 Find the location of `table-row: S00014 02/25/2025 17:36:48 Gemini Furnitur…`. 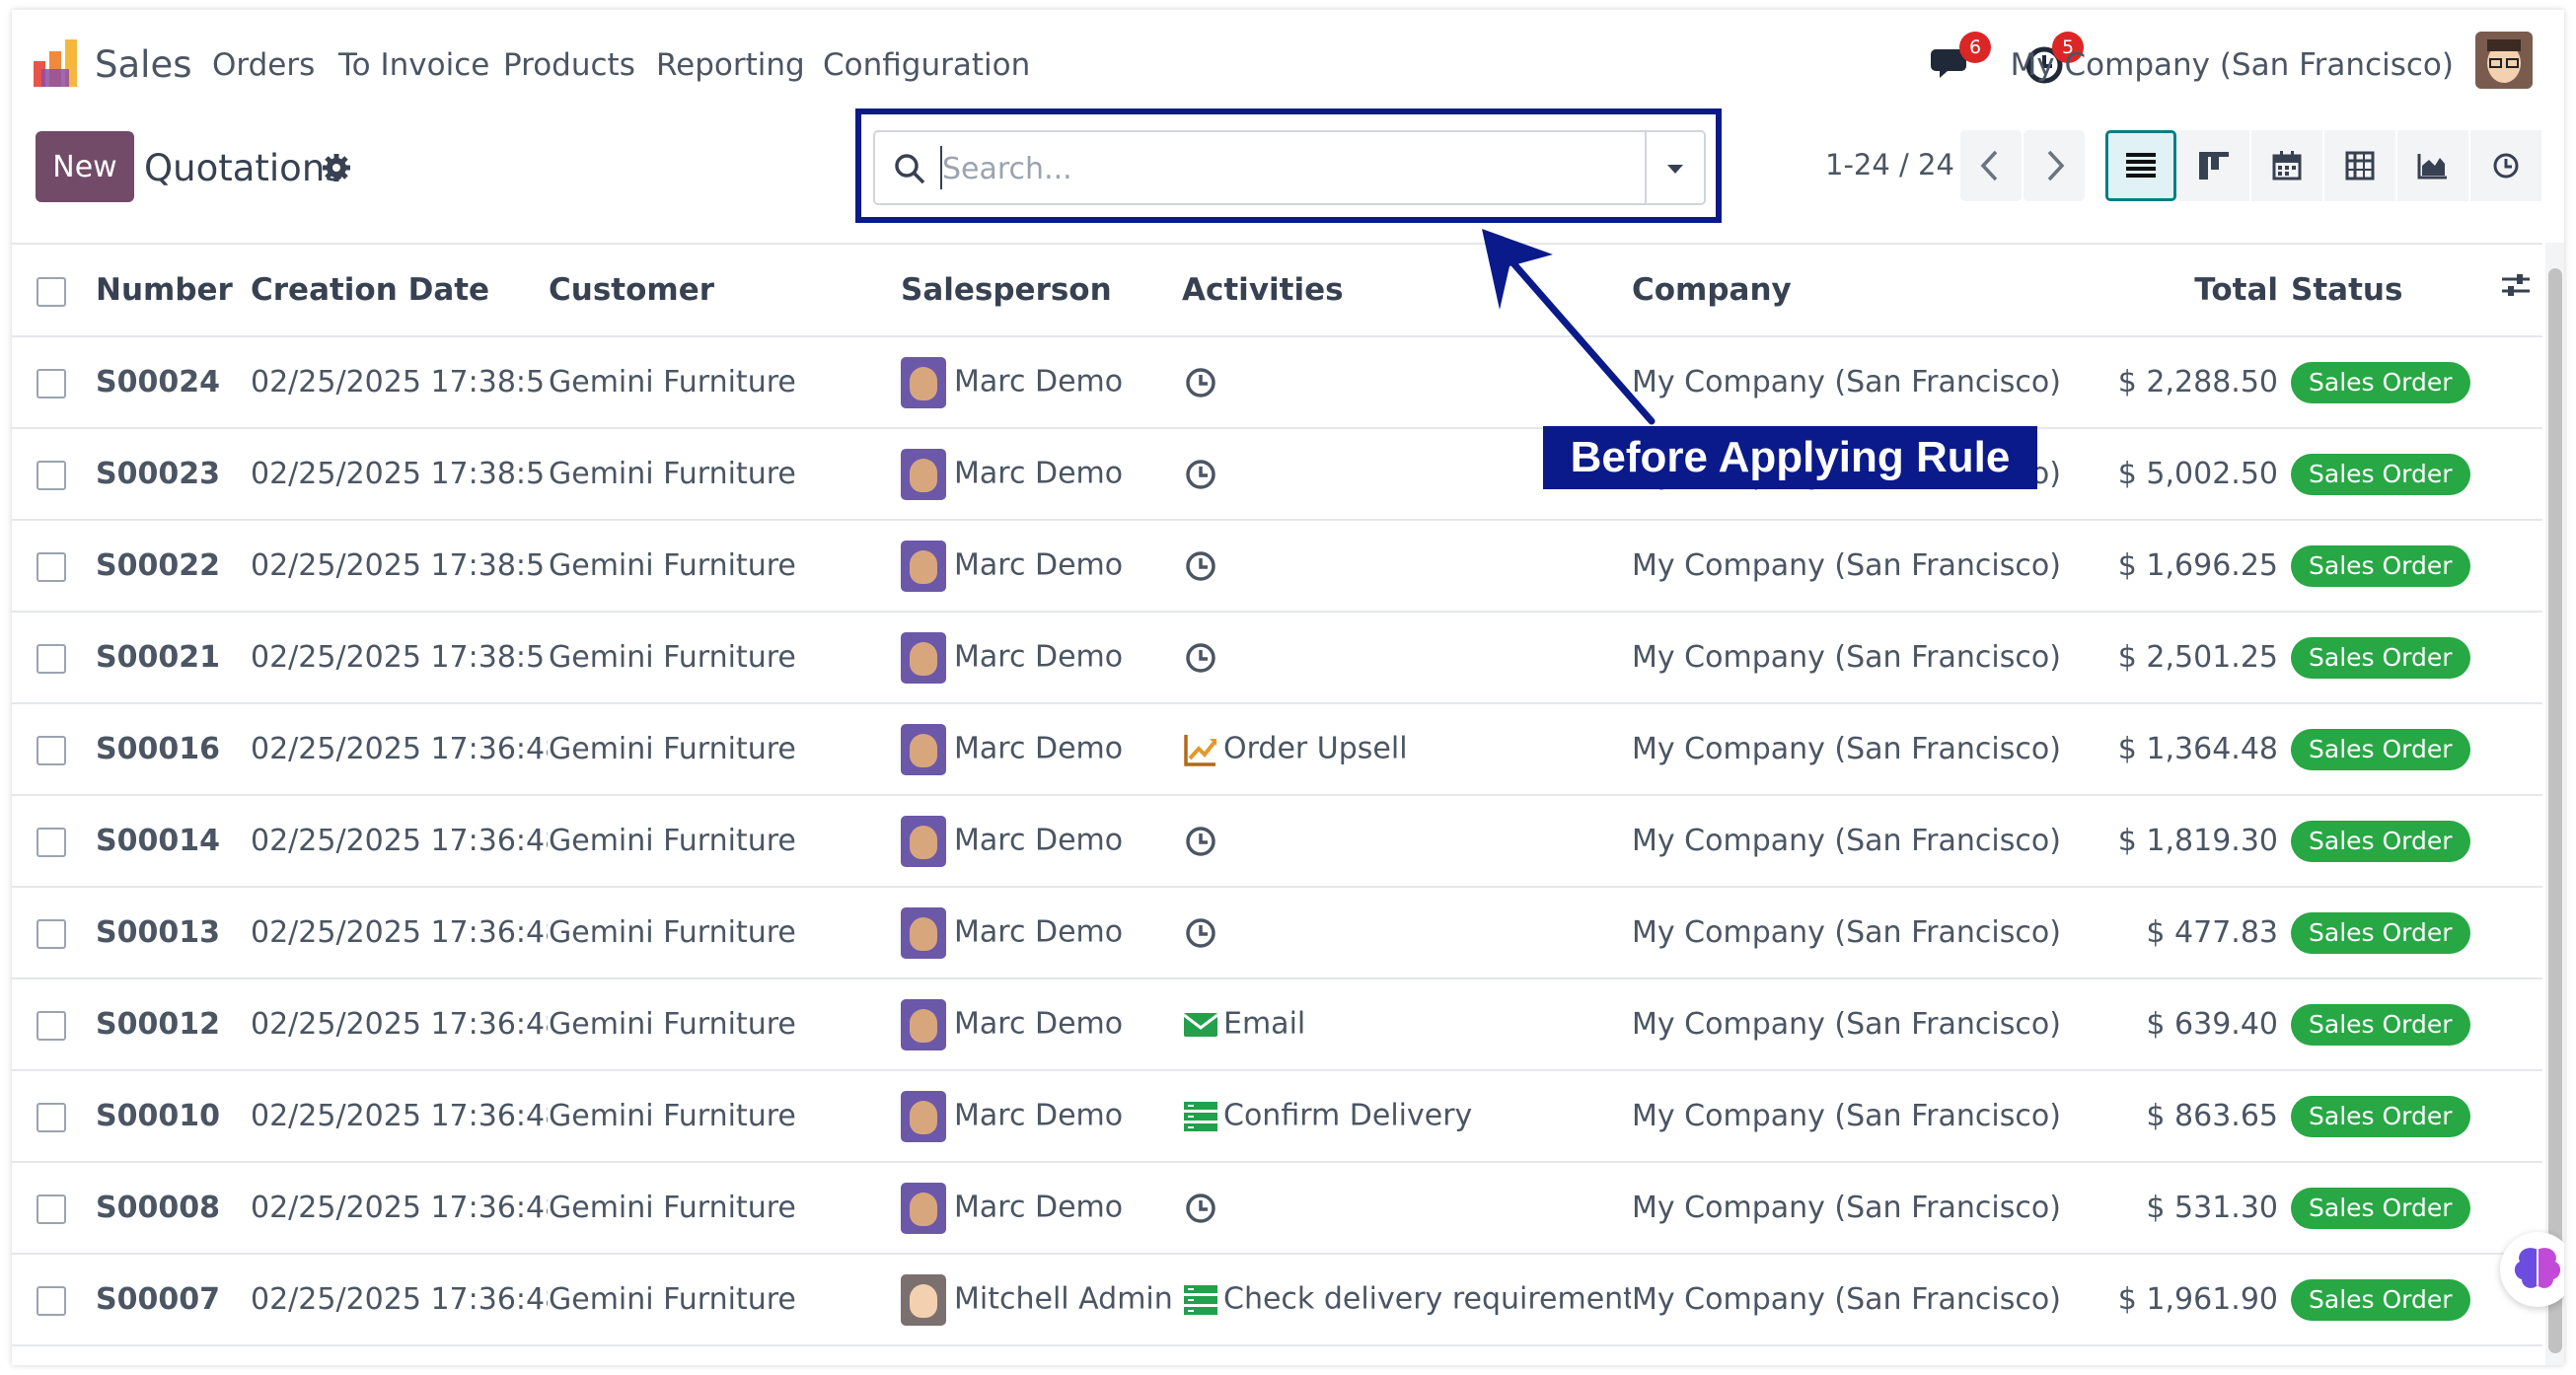

table-row: S00014 02/25/2025 17:36:48 Gemini Furnitur… is located at coordinates (1277, 841).